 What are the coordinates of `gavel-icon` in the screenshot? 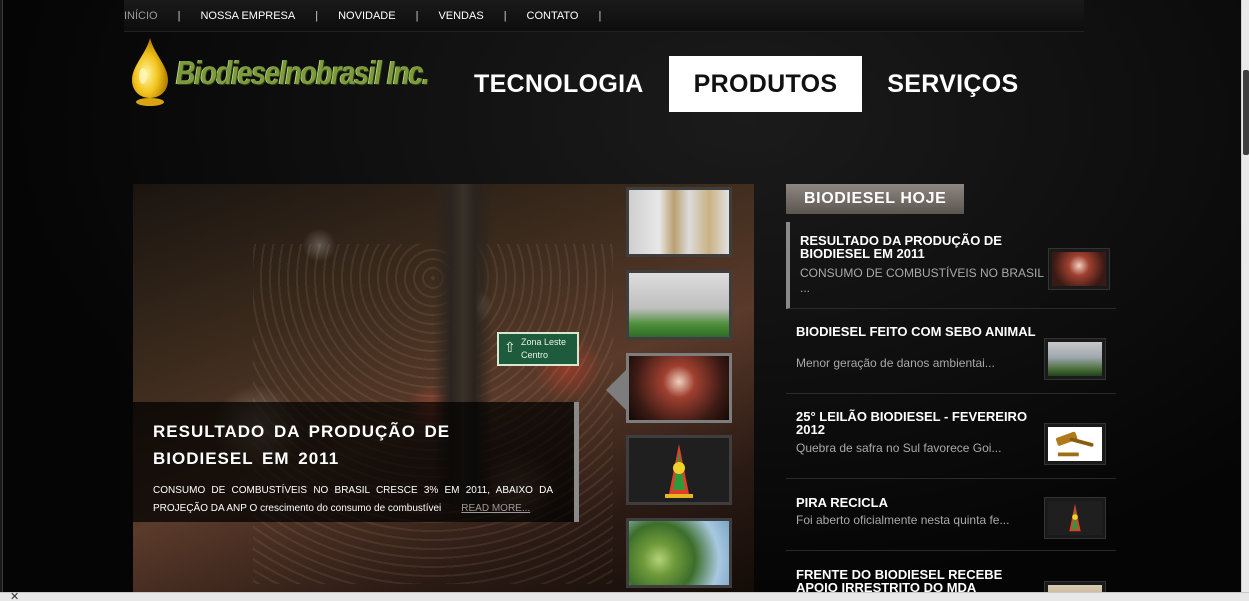 It's located at (1074, 444).